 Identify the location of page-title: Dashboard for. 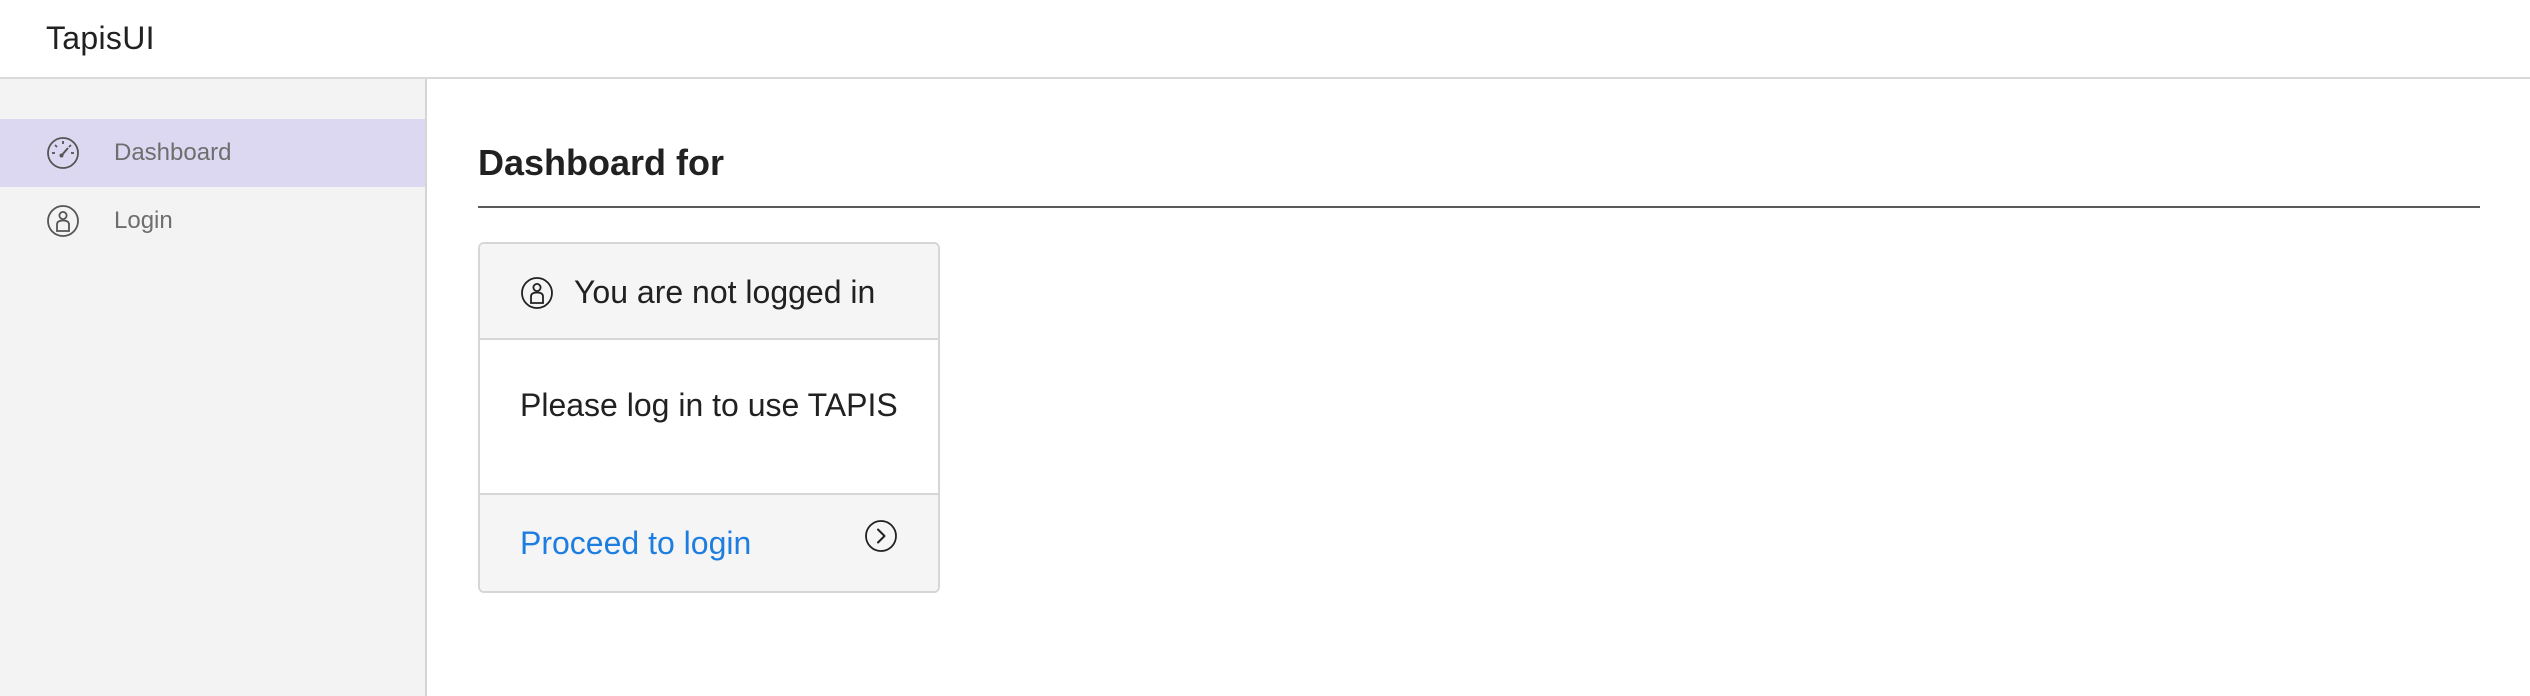
(601, 162).